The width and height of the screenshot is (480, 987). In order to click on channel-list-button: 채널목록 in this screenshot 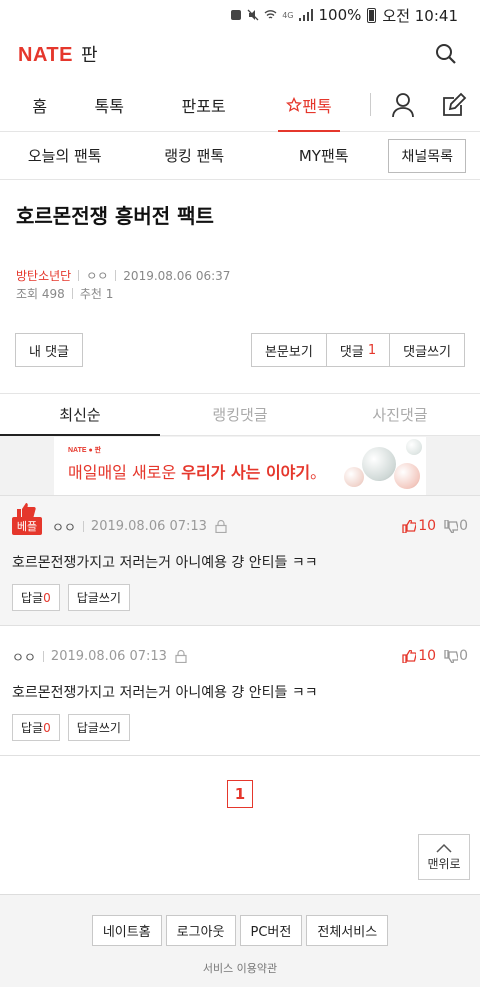, I will do `click(427, 155)`.